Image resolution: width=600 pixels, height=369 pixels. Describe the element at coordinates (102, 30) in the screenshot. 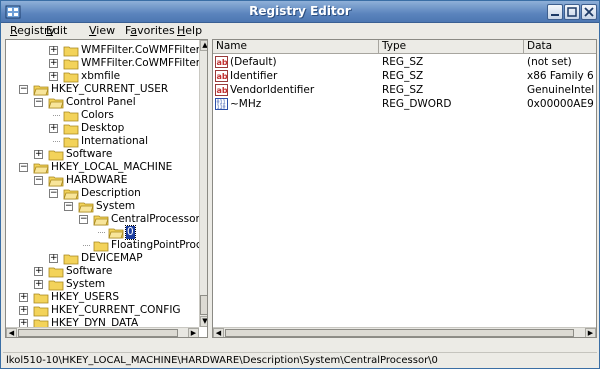

I see `menu-view: View` at that location.